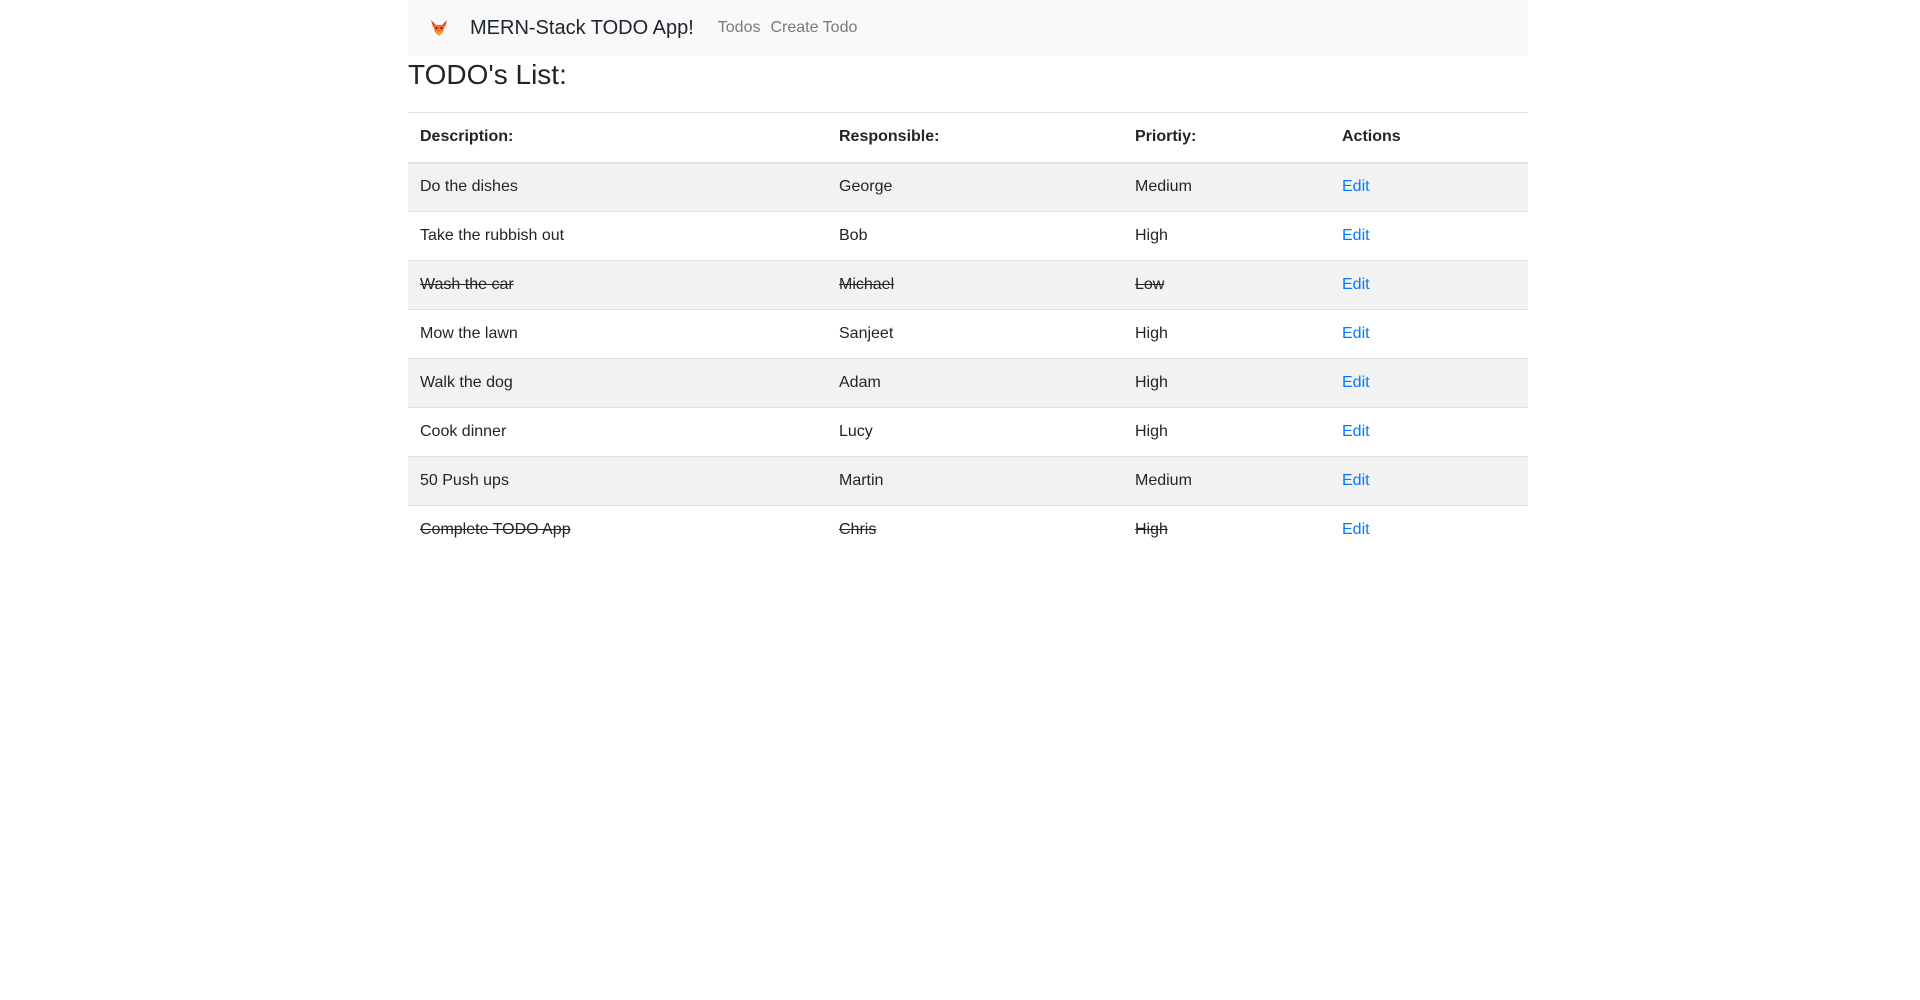 This screenshot has height=1000, width=1920. What do you see at coordinates (1429, 138) in the screenshot?
I see `header-actions: Actions` at bounding box center [1429, 138].